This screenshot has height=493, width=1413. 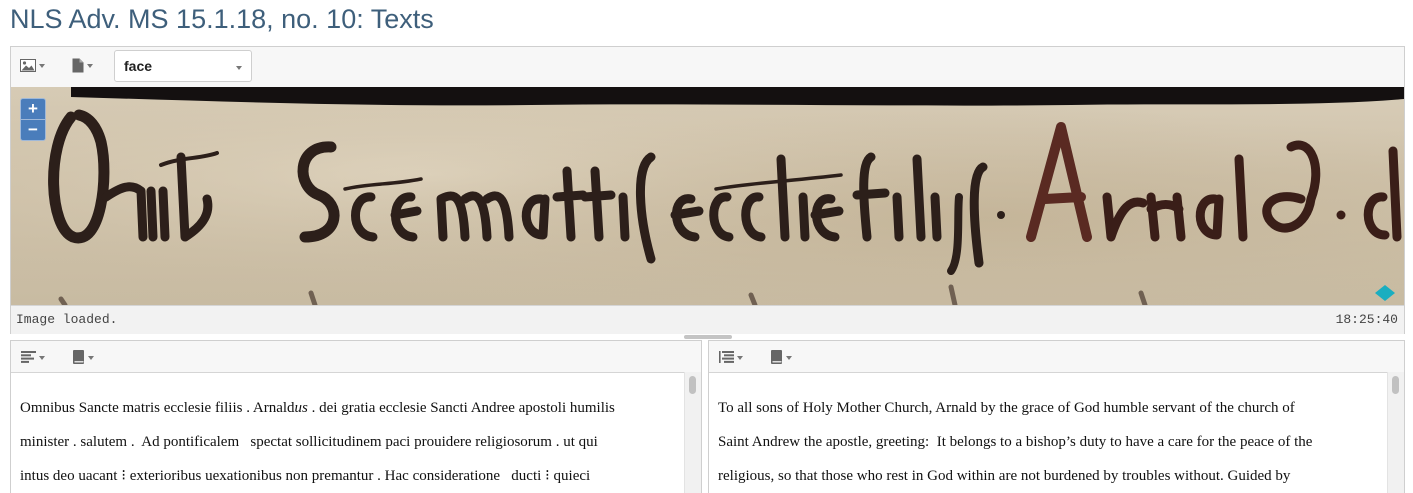 I want to click on translation-toolbar, so click(x=1056, y=357).